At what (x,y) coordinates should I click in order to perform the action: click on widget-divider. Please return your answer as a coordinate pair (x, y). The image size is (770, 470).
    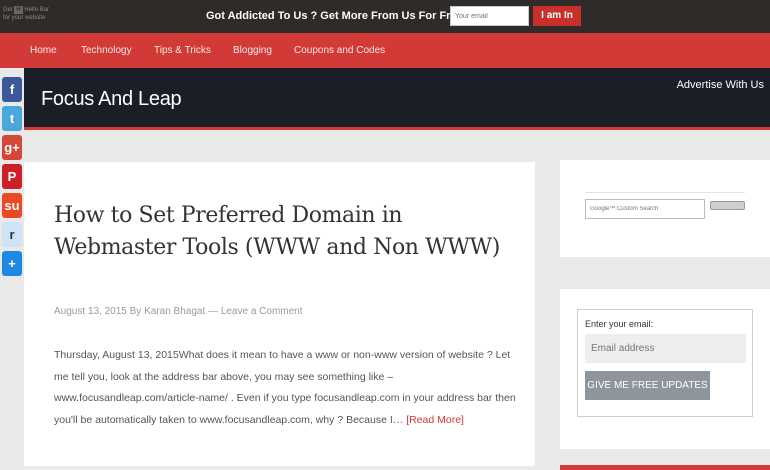
    Looking at the image, I should click on (665, 192).